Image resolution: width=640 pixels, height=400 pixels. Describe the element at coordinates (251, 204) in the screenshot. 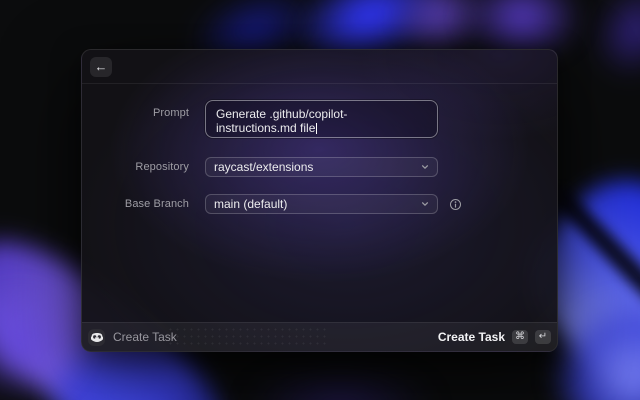

I see `base-branch-value: main (default)` at that location.